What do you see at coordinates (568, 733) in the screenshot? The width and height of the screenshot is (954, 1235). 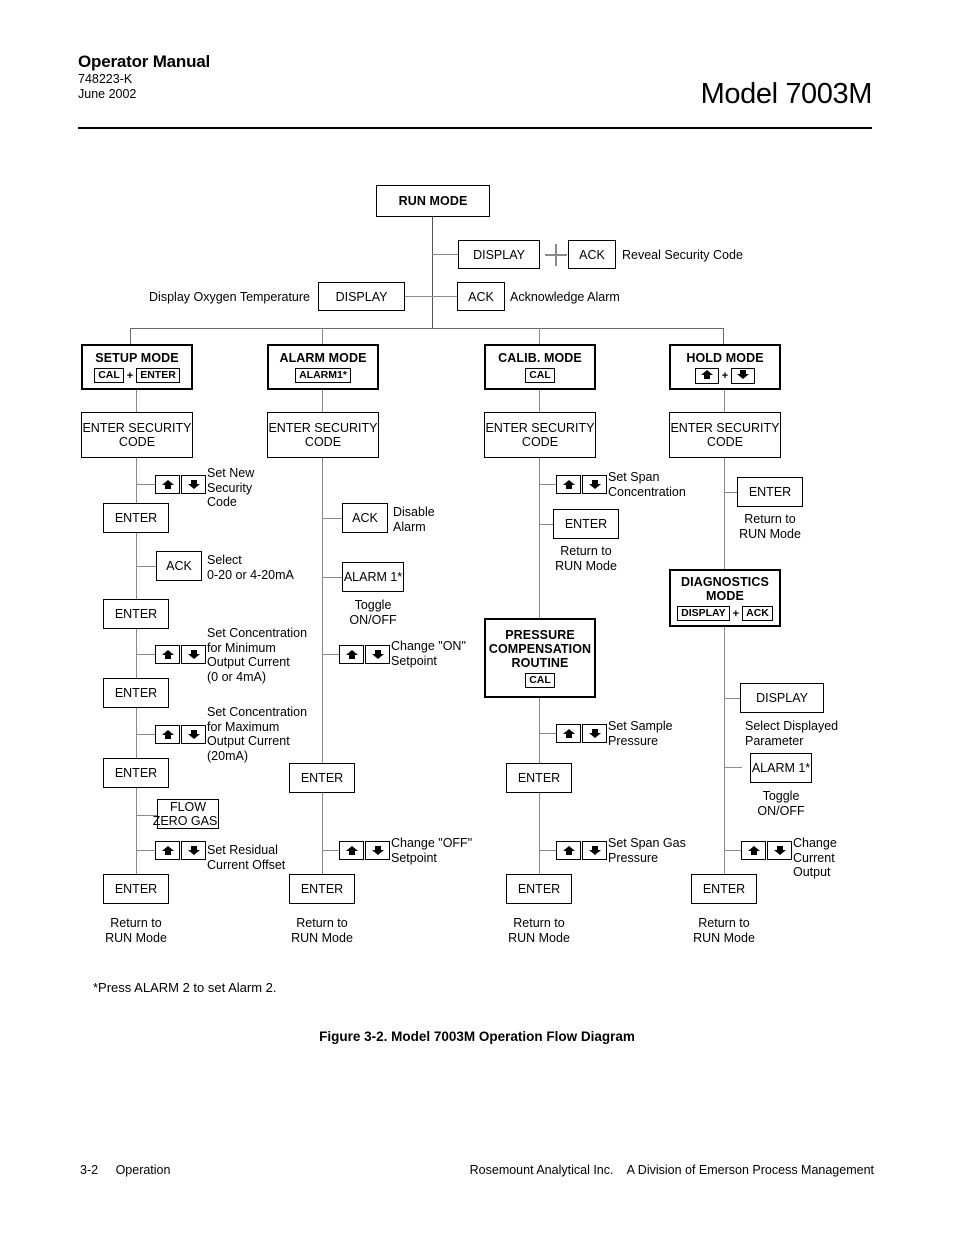 I see `calib-sample-up-arrow-icon` at bounding box center [568, 733].